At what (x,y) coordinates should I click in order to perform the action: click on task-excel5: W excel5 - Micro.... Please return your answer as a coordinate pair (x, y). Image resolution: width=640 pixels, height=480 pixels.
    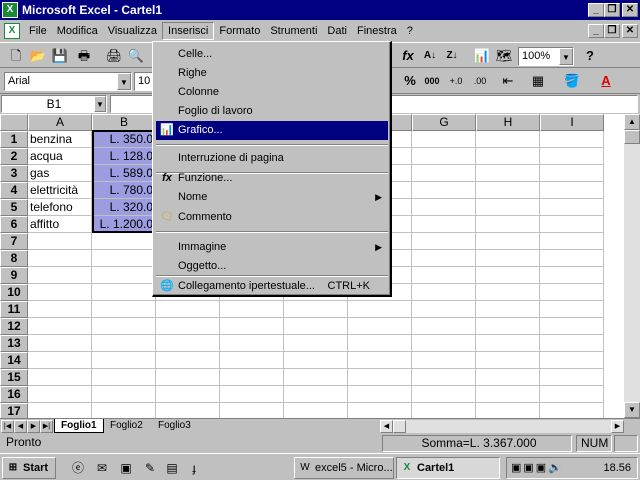
    Looking at the image, I should click on (344, 468).